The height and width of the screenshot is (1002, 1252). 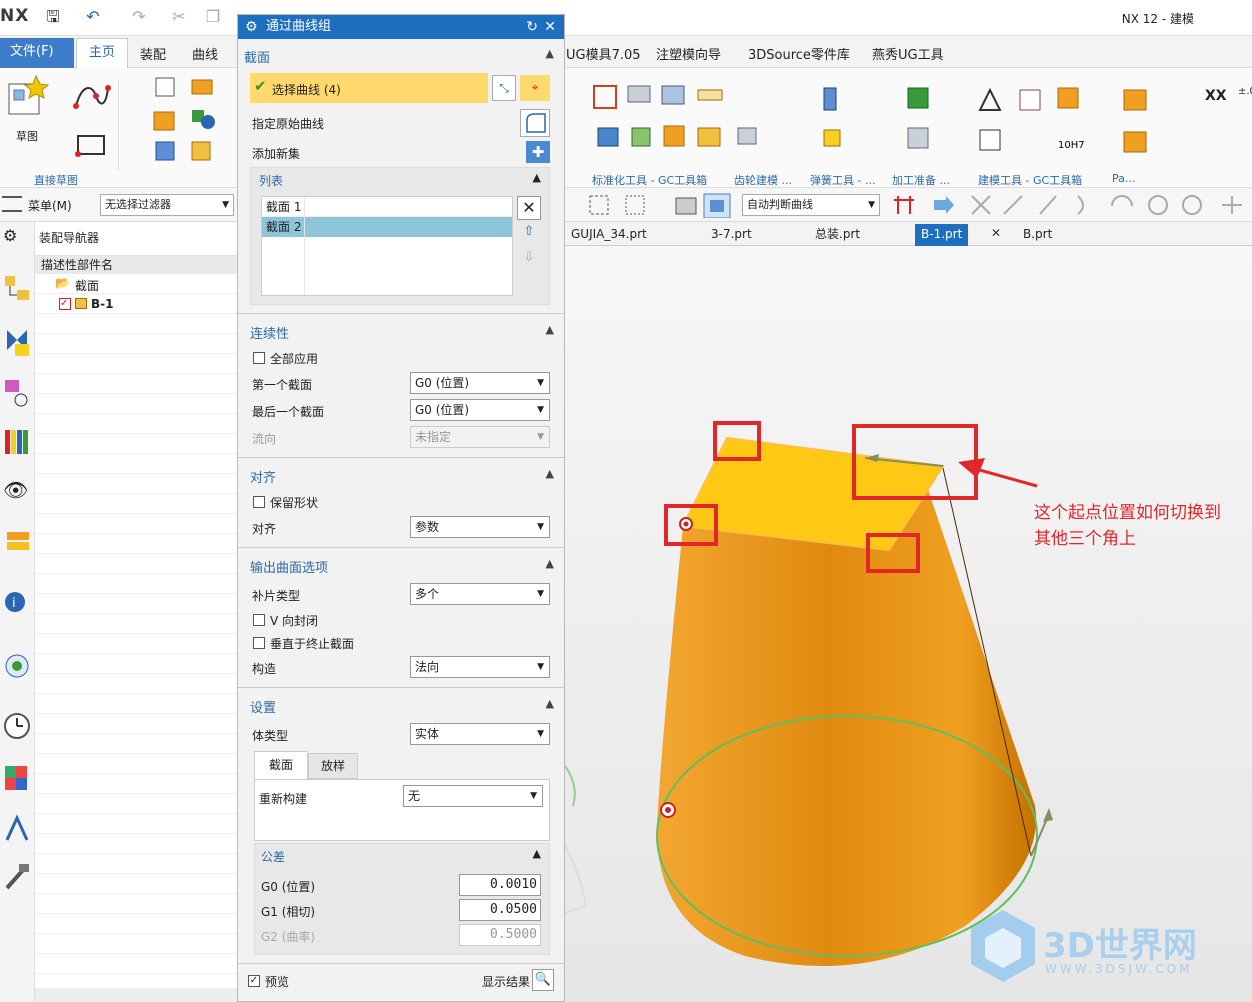 What do you see at coordinates (480, 383) in the screenshot?
I see `first-section-dropdown: G0 (位置) ▼` at bounding box center [480, 383].